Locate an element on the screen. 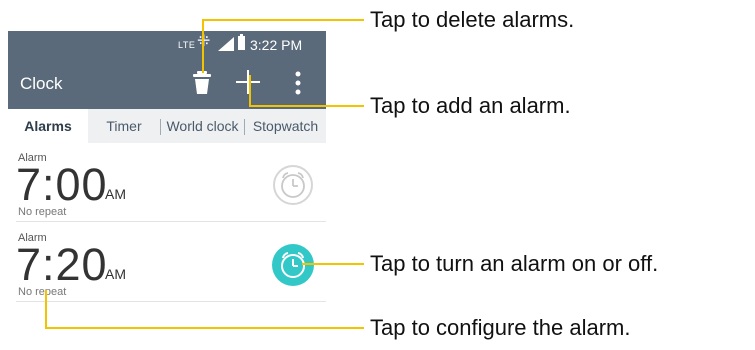  callout-delete: Tap to delete alarms. is located at coordinates (472, 19).